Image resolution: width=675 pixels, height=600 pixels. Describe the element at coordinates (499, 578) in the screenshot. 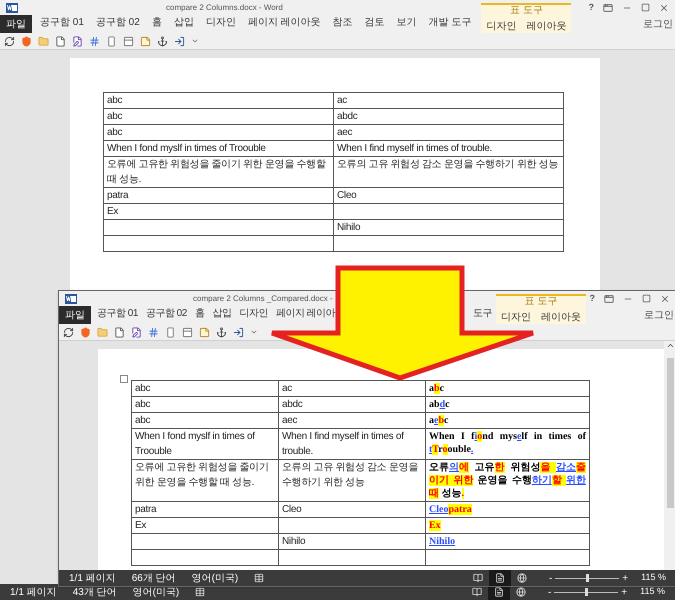

I see `print-layout-button` at that location.